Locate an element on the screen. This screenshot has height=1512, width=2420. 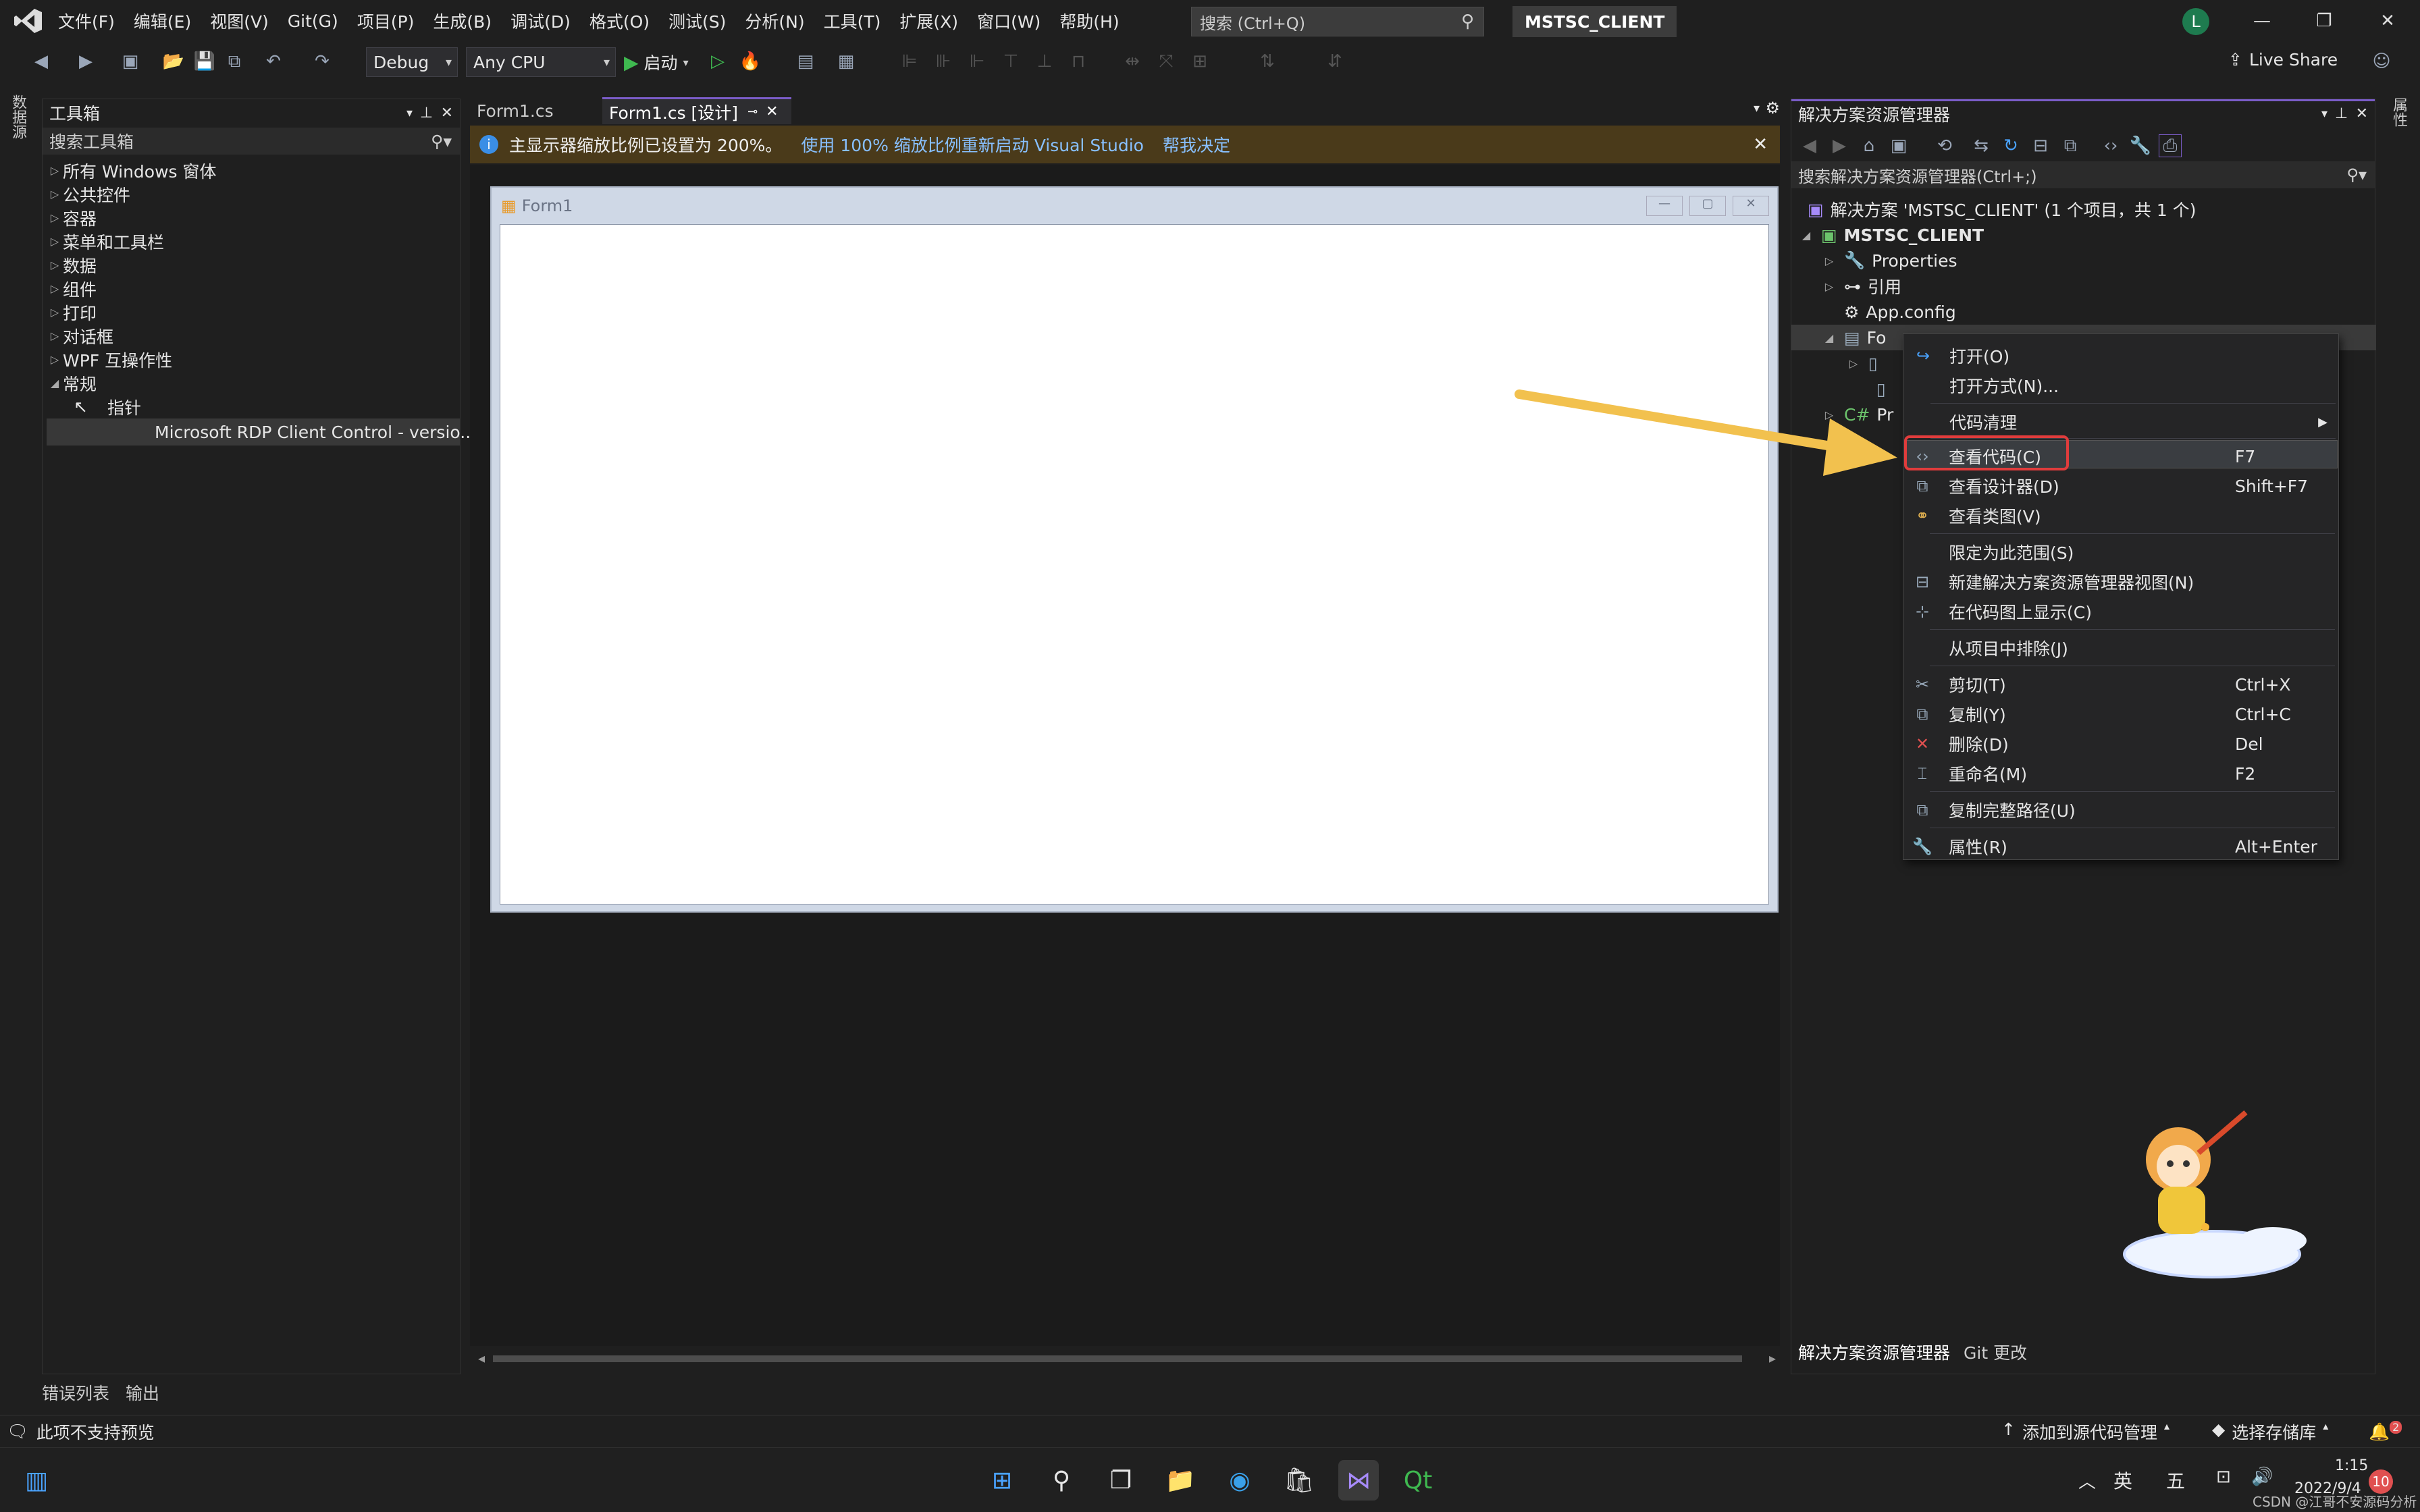
save-all-icon: ⧉ is located at coordinates (234, 61).